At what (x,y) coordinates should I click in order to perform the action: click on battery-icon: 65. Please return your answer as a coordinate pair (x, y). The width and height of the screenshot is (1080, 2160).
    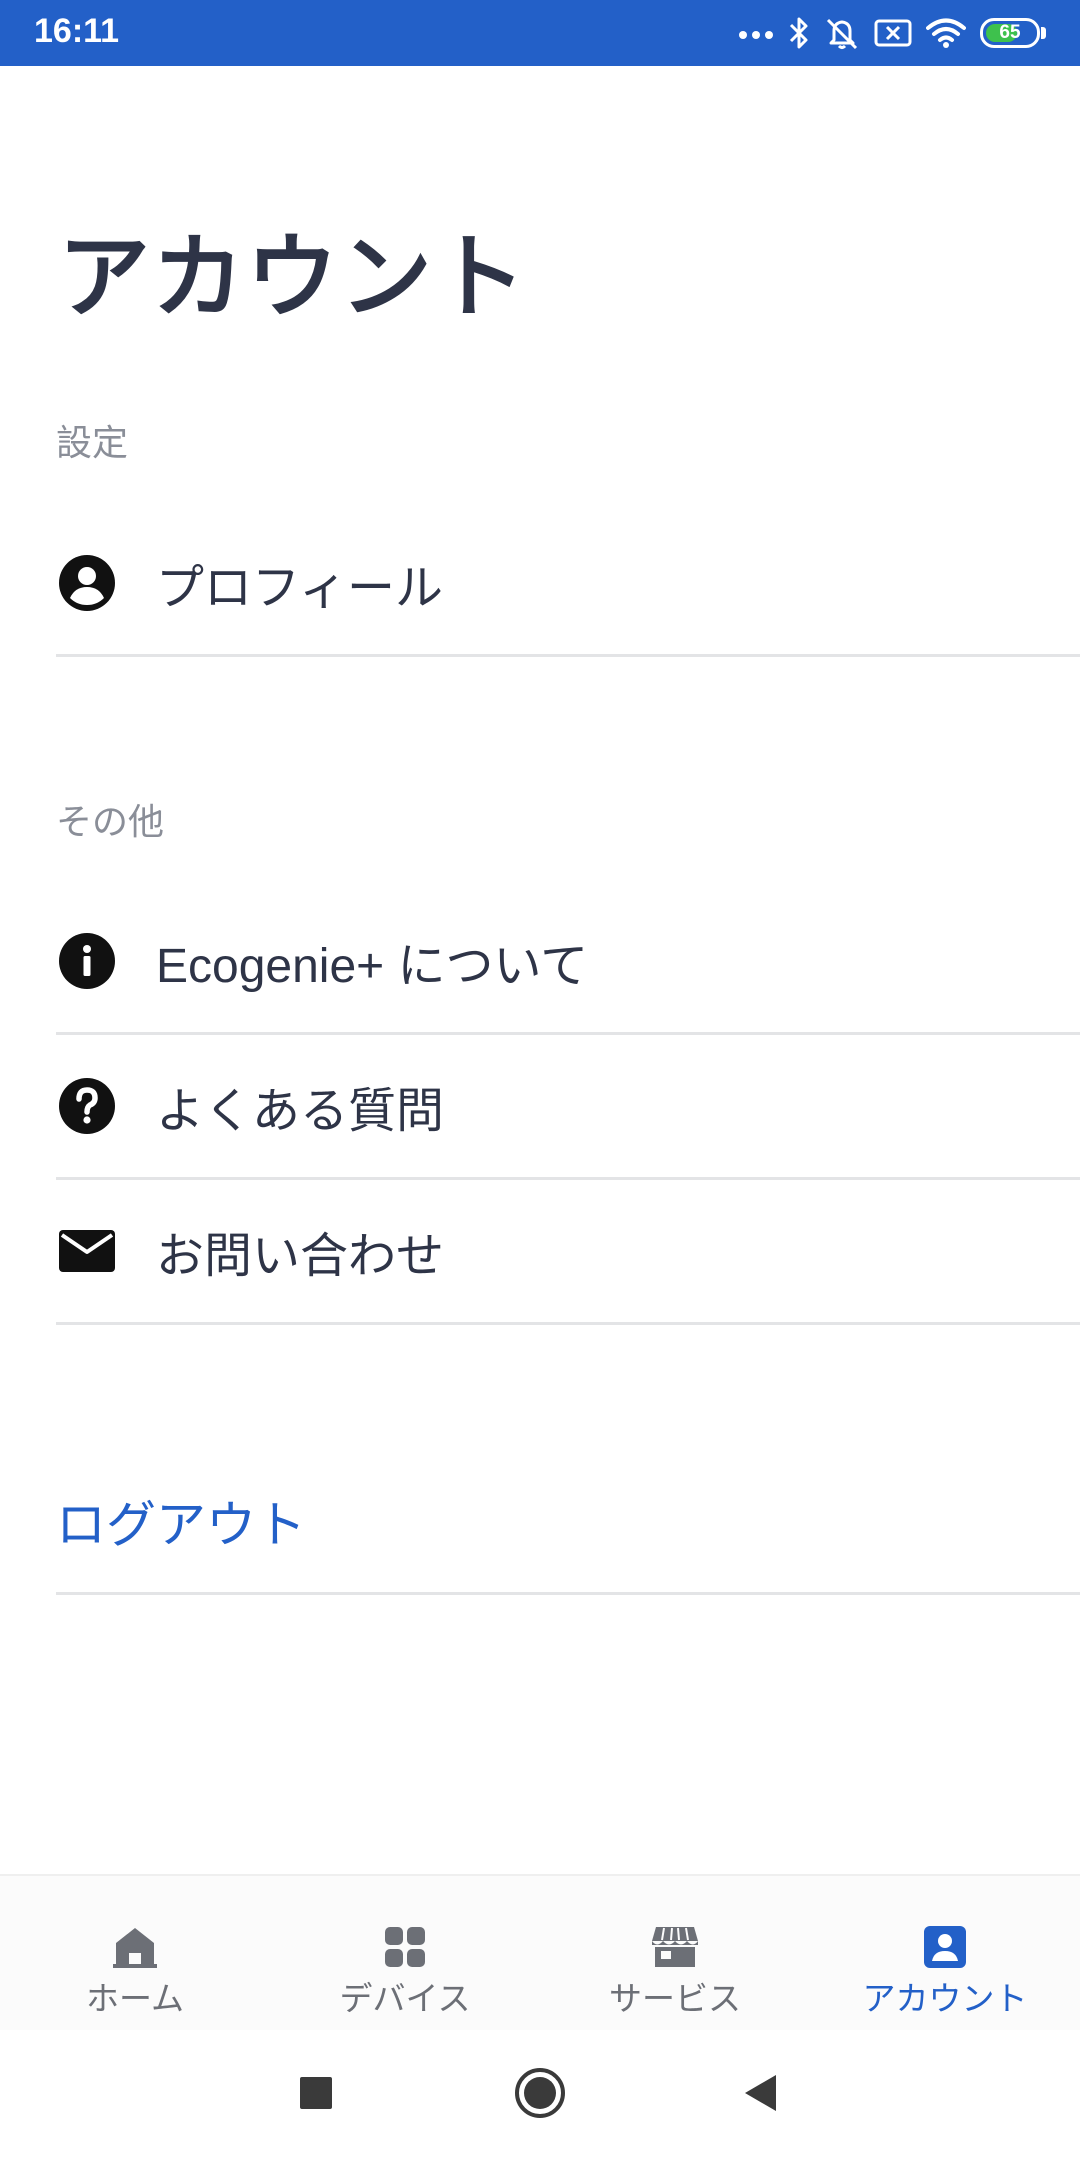
    Looking at the image, I should click on (1013, 33).